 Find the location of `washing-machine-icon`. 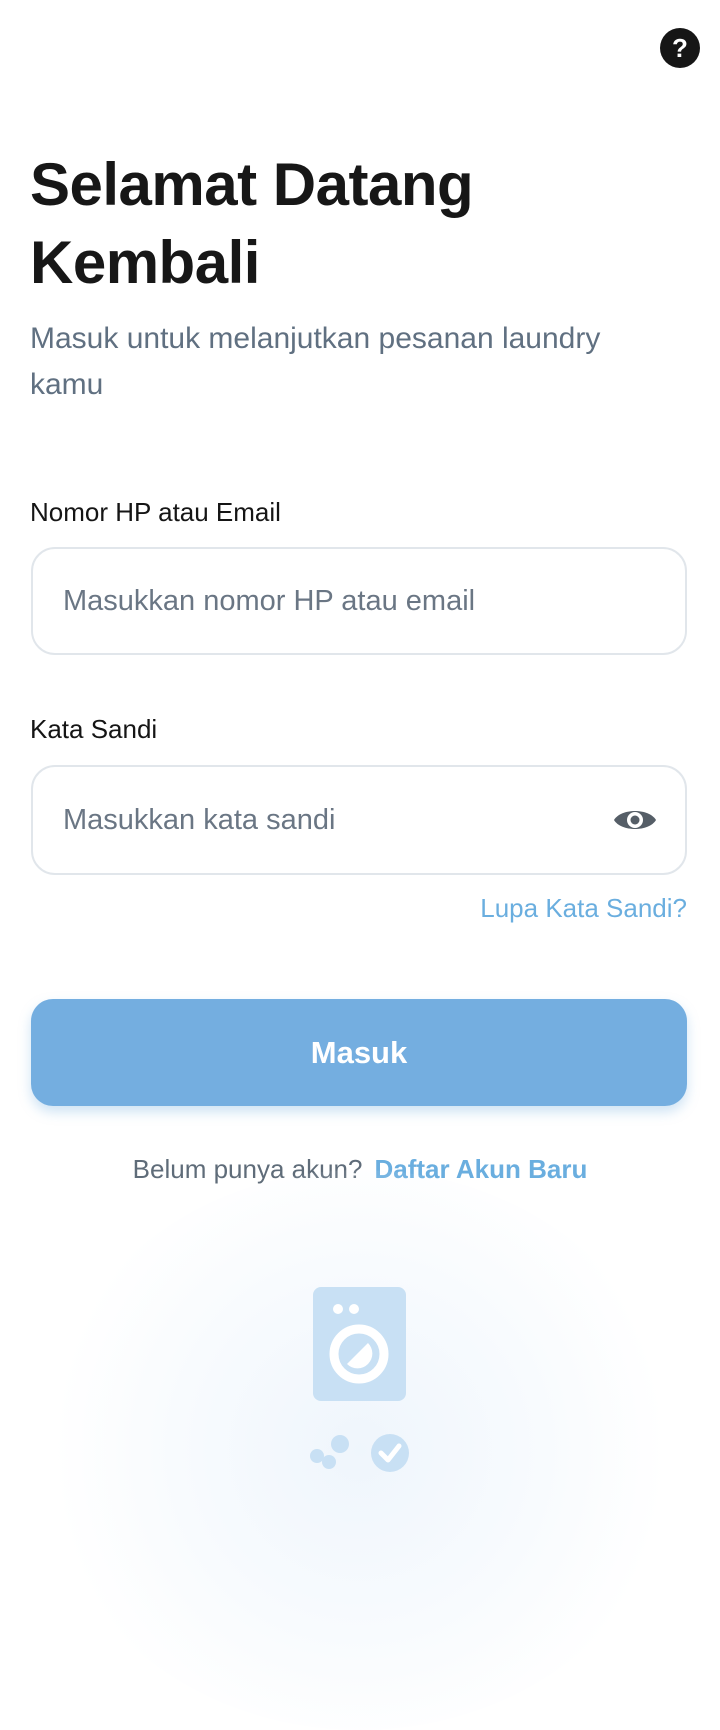

washing-machine-icon is located at coordinates (359, 1344).